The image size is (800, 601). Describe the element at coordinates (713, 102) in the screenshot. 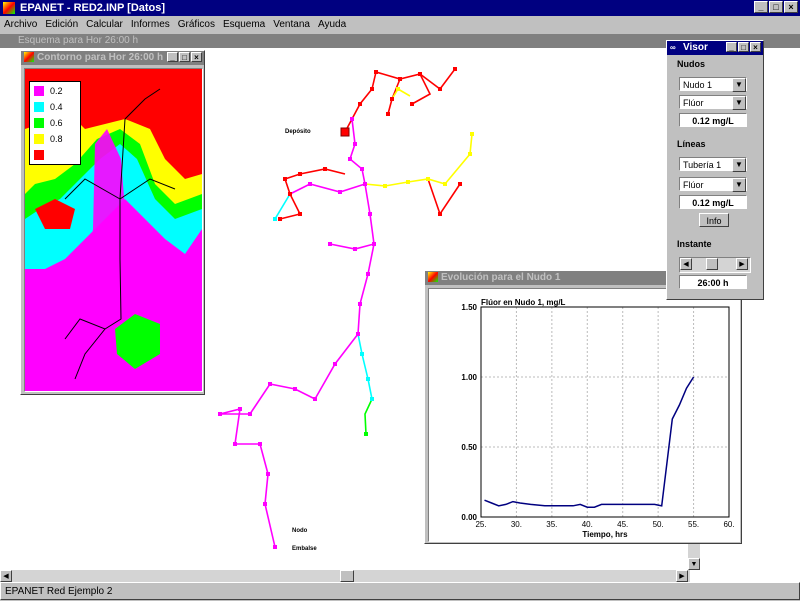

I see `node-param-select: Flúor ▼` at that location.